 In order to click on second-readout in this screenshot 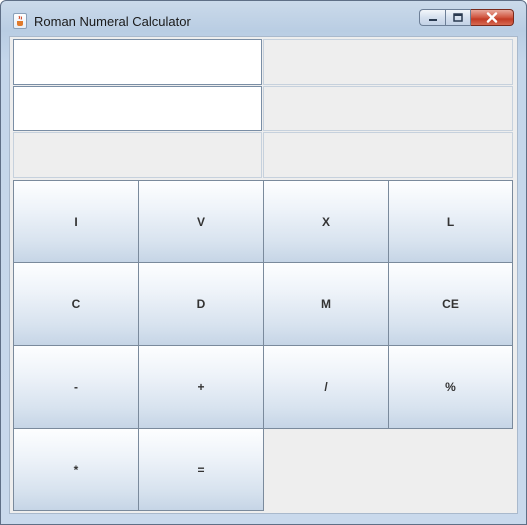, I will do `click(388, 108)`.